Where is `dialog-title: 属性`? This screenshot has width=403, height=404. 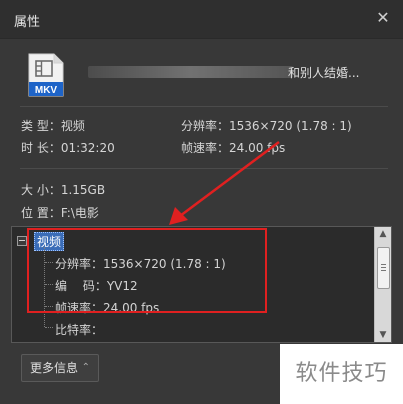 dialog-title: 属性 is located at coordinates (27, 22).